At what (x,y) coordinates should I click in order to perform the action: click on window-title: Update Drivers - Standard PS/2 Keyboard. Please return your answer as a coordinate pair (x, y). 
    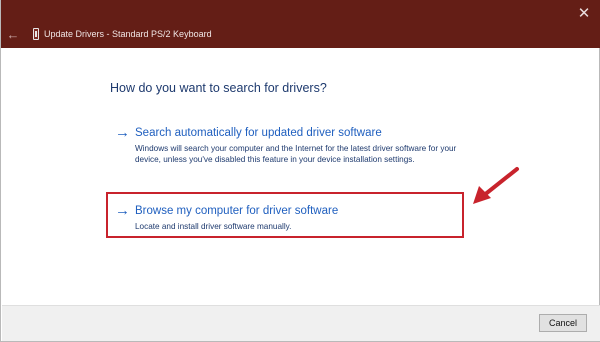
    Looking at the image, I should click on (128, 34).